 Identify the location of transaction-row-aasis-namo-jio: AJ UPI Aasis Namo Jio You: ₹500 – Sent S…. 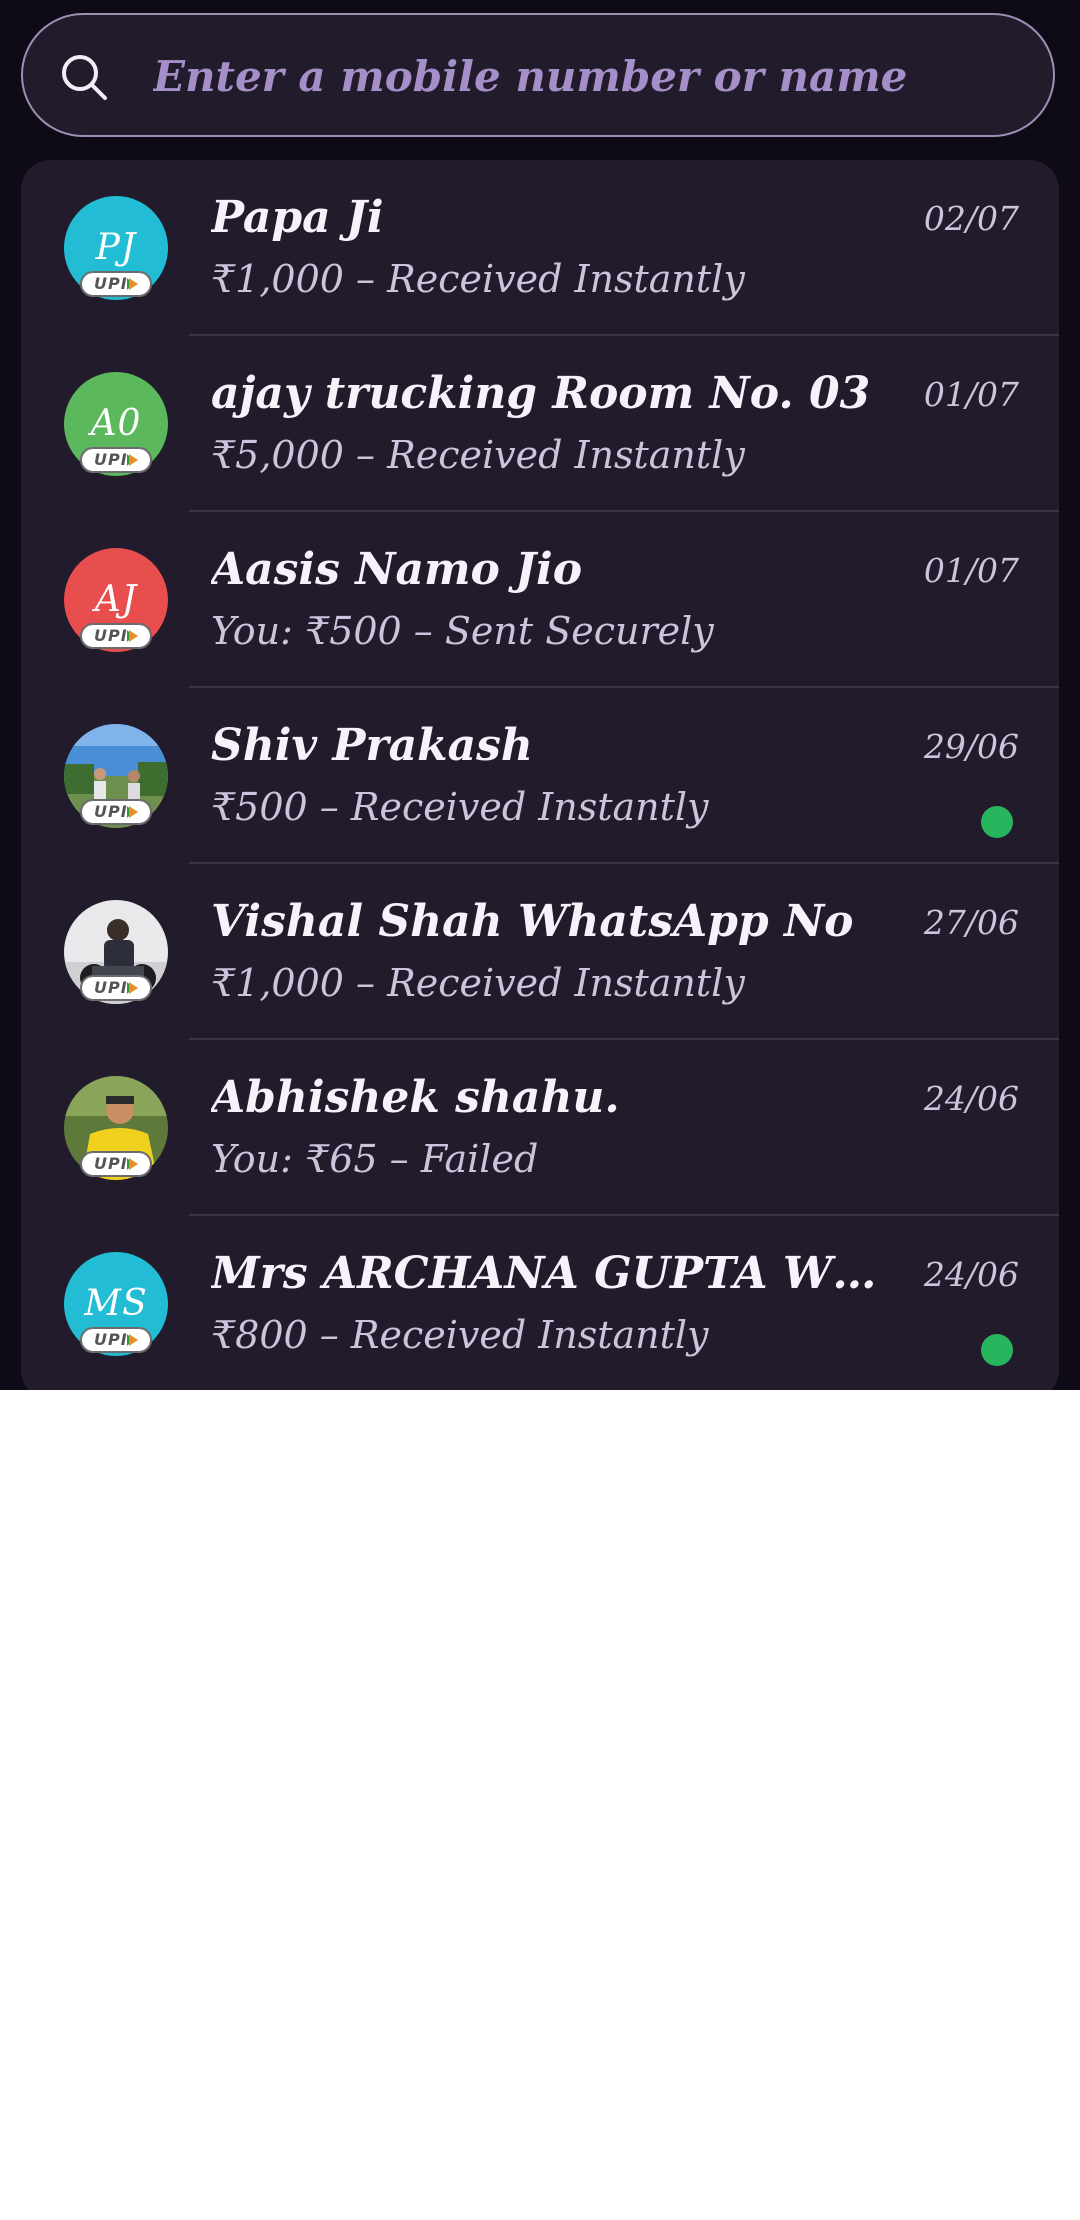
(540, 600).